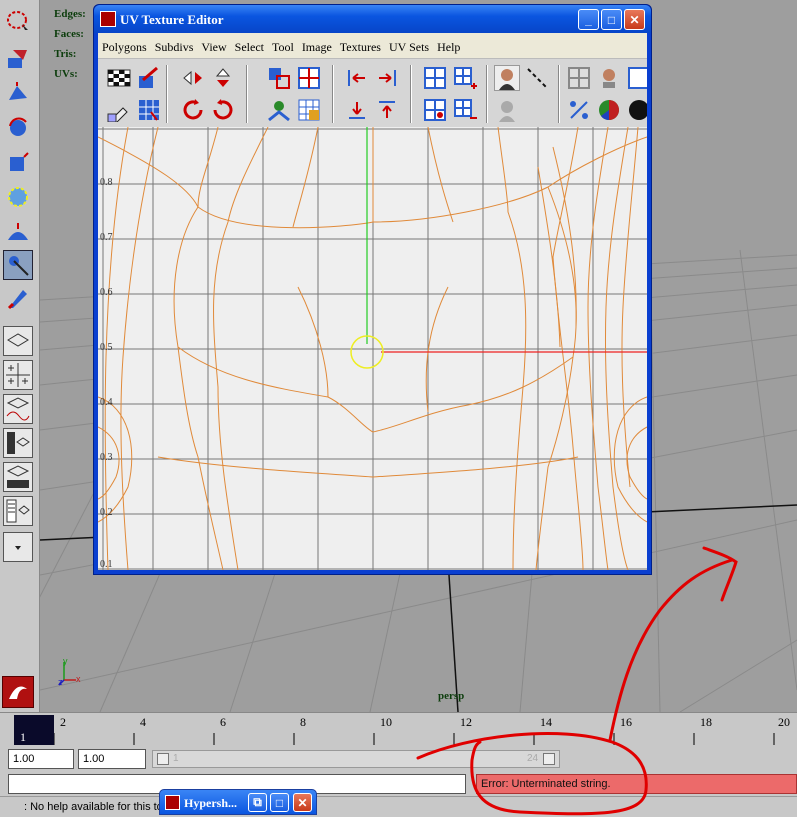  What do you see at coordinates (149, 110) in the screenshot?
I see `uv-lattice-icon` at bounding box center [149, 110].